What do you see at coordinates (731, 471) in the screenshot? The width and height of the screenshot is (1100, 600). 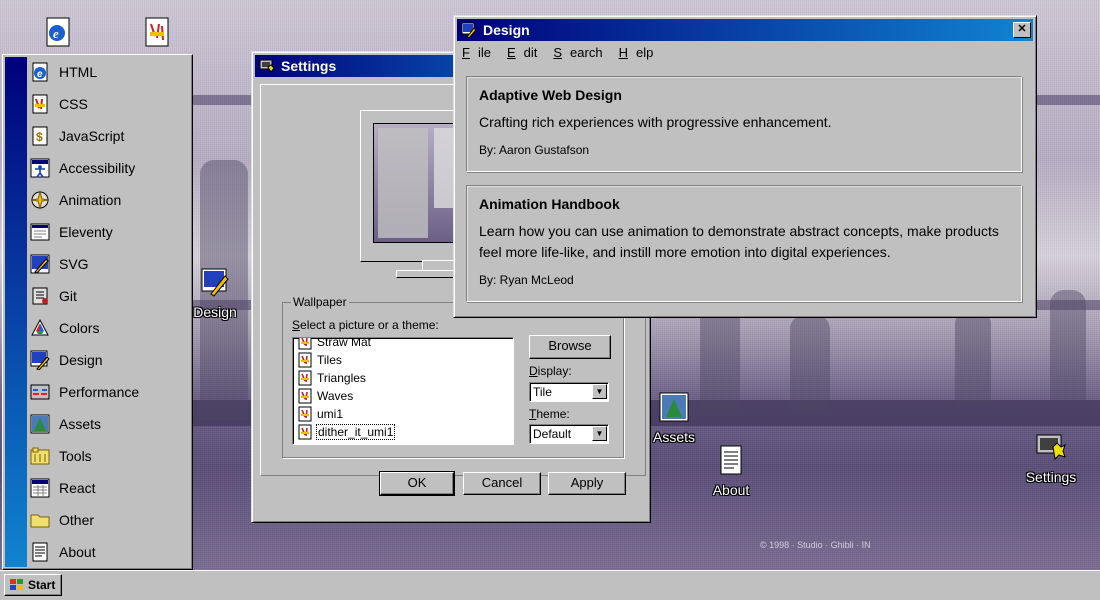 I see `desktop-icon-about: About` at bounding box center [731, 471].